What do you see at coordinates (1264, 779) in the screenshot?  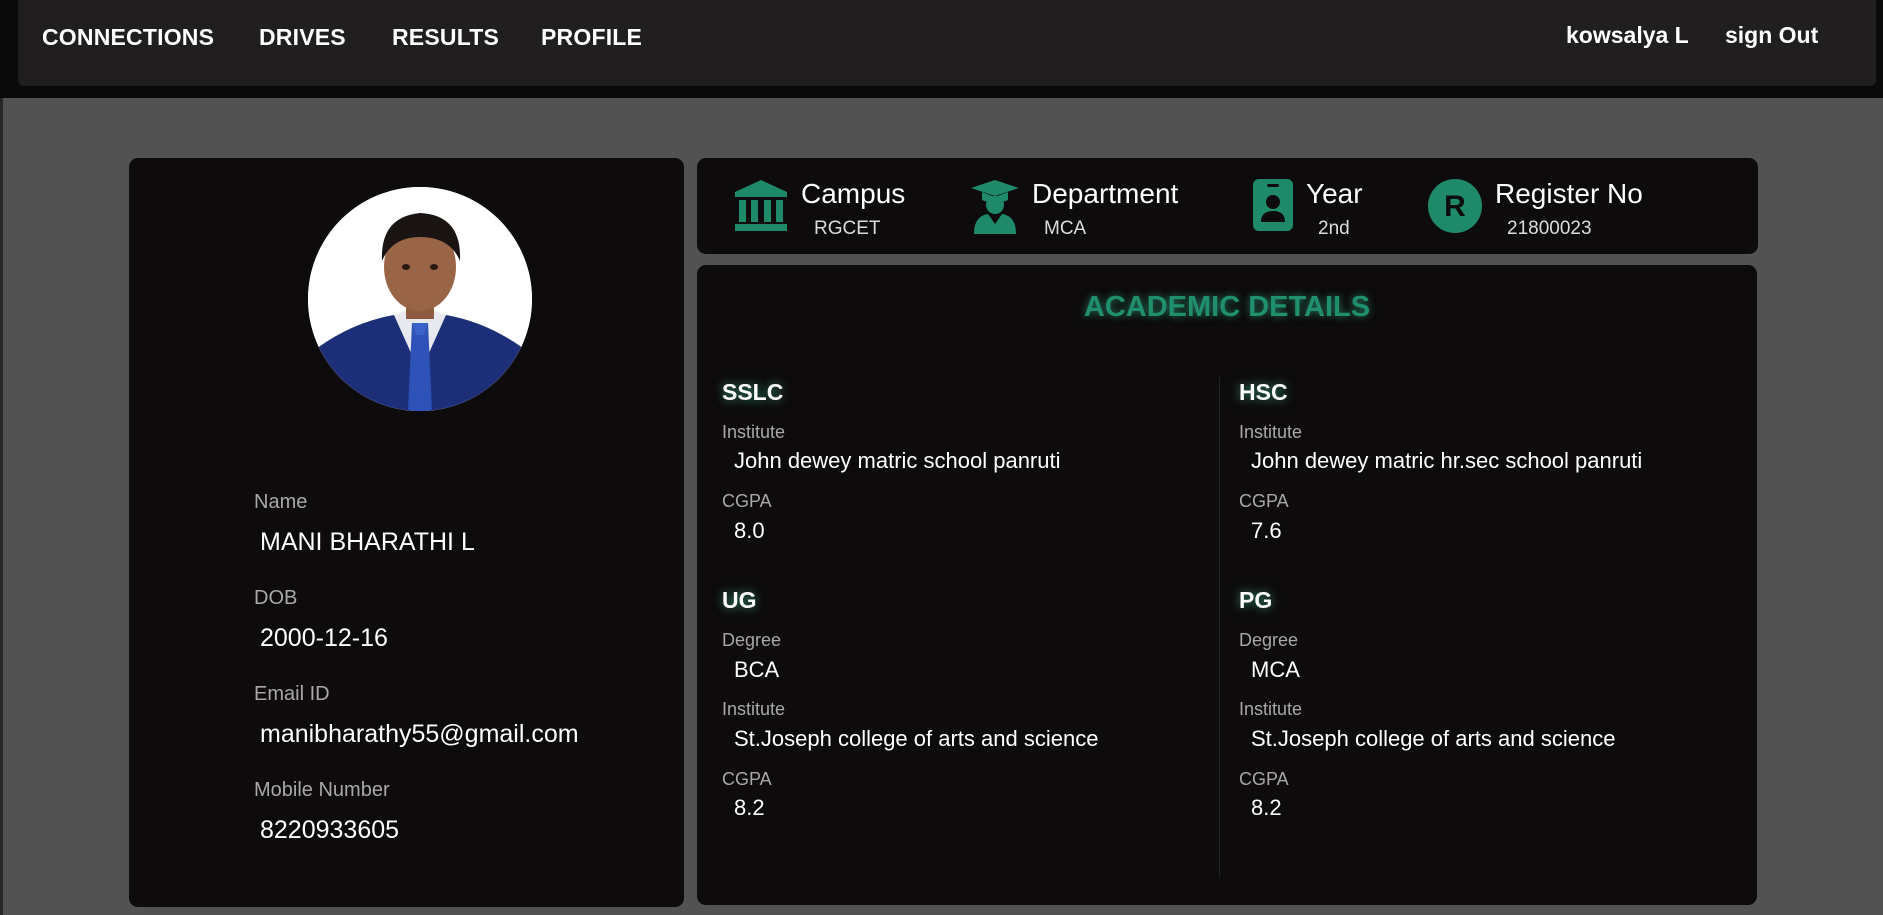 I see `pg-cgpa-label: CGPA` at bounding box center [1264, 779].